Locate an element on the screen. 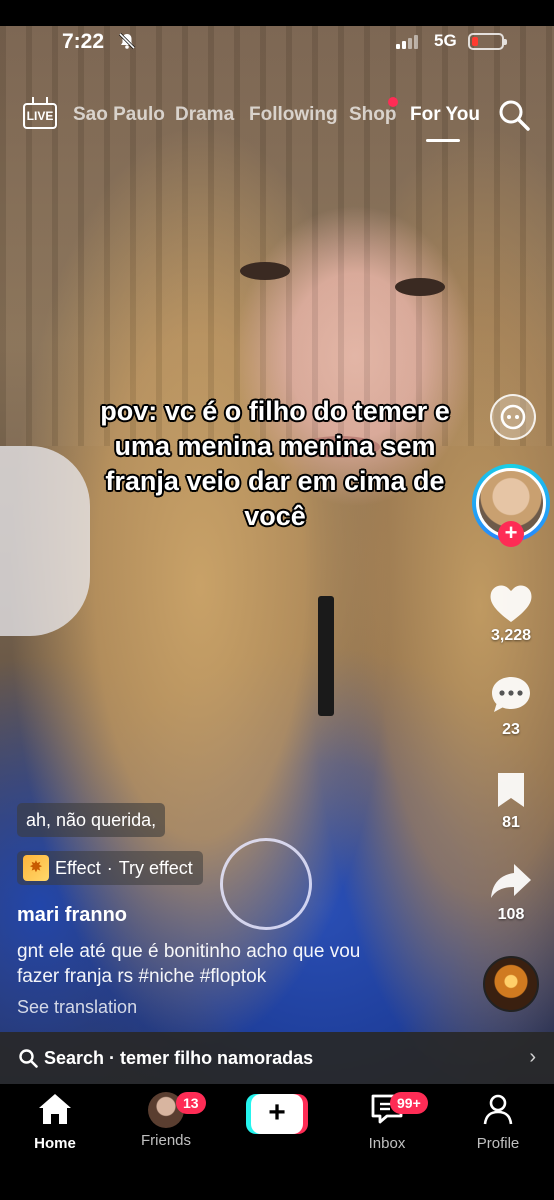  tab-following: Following is located at coordinates (293, 115).